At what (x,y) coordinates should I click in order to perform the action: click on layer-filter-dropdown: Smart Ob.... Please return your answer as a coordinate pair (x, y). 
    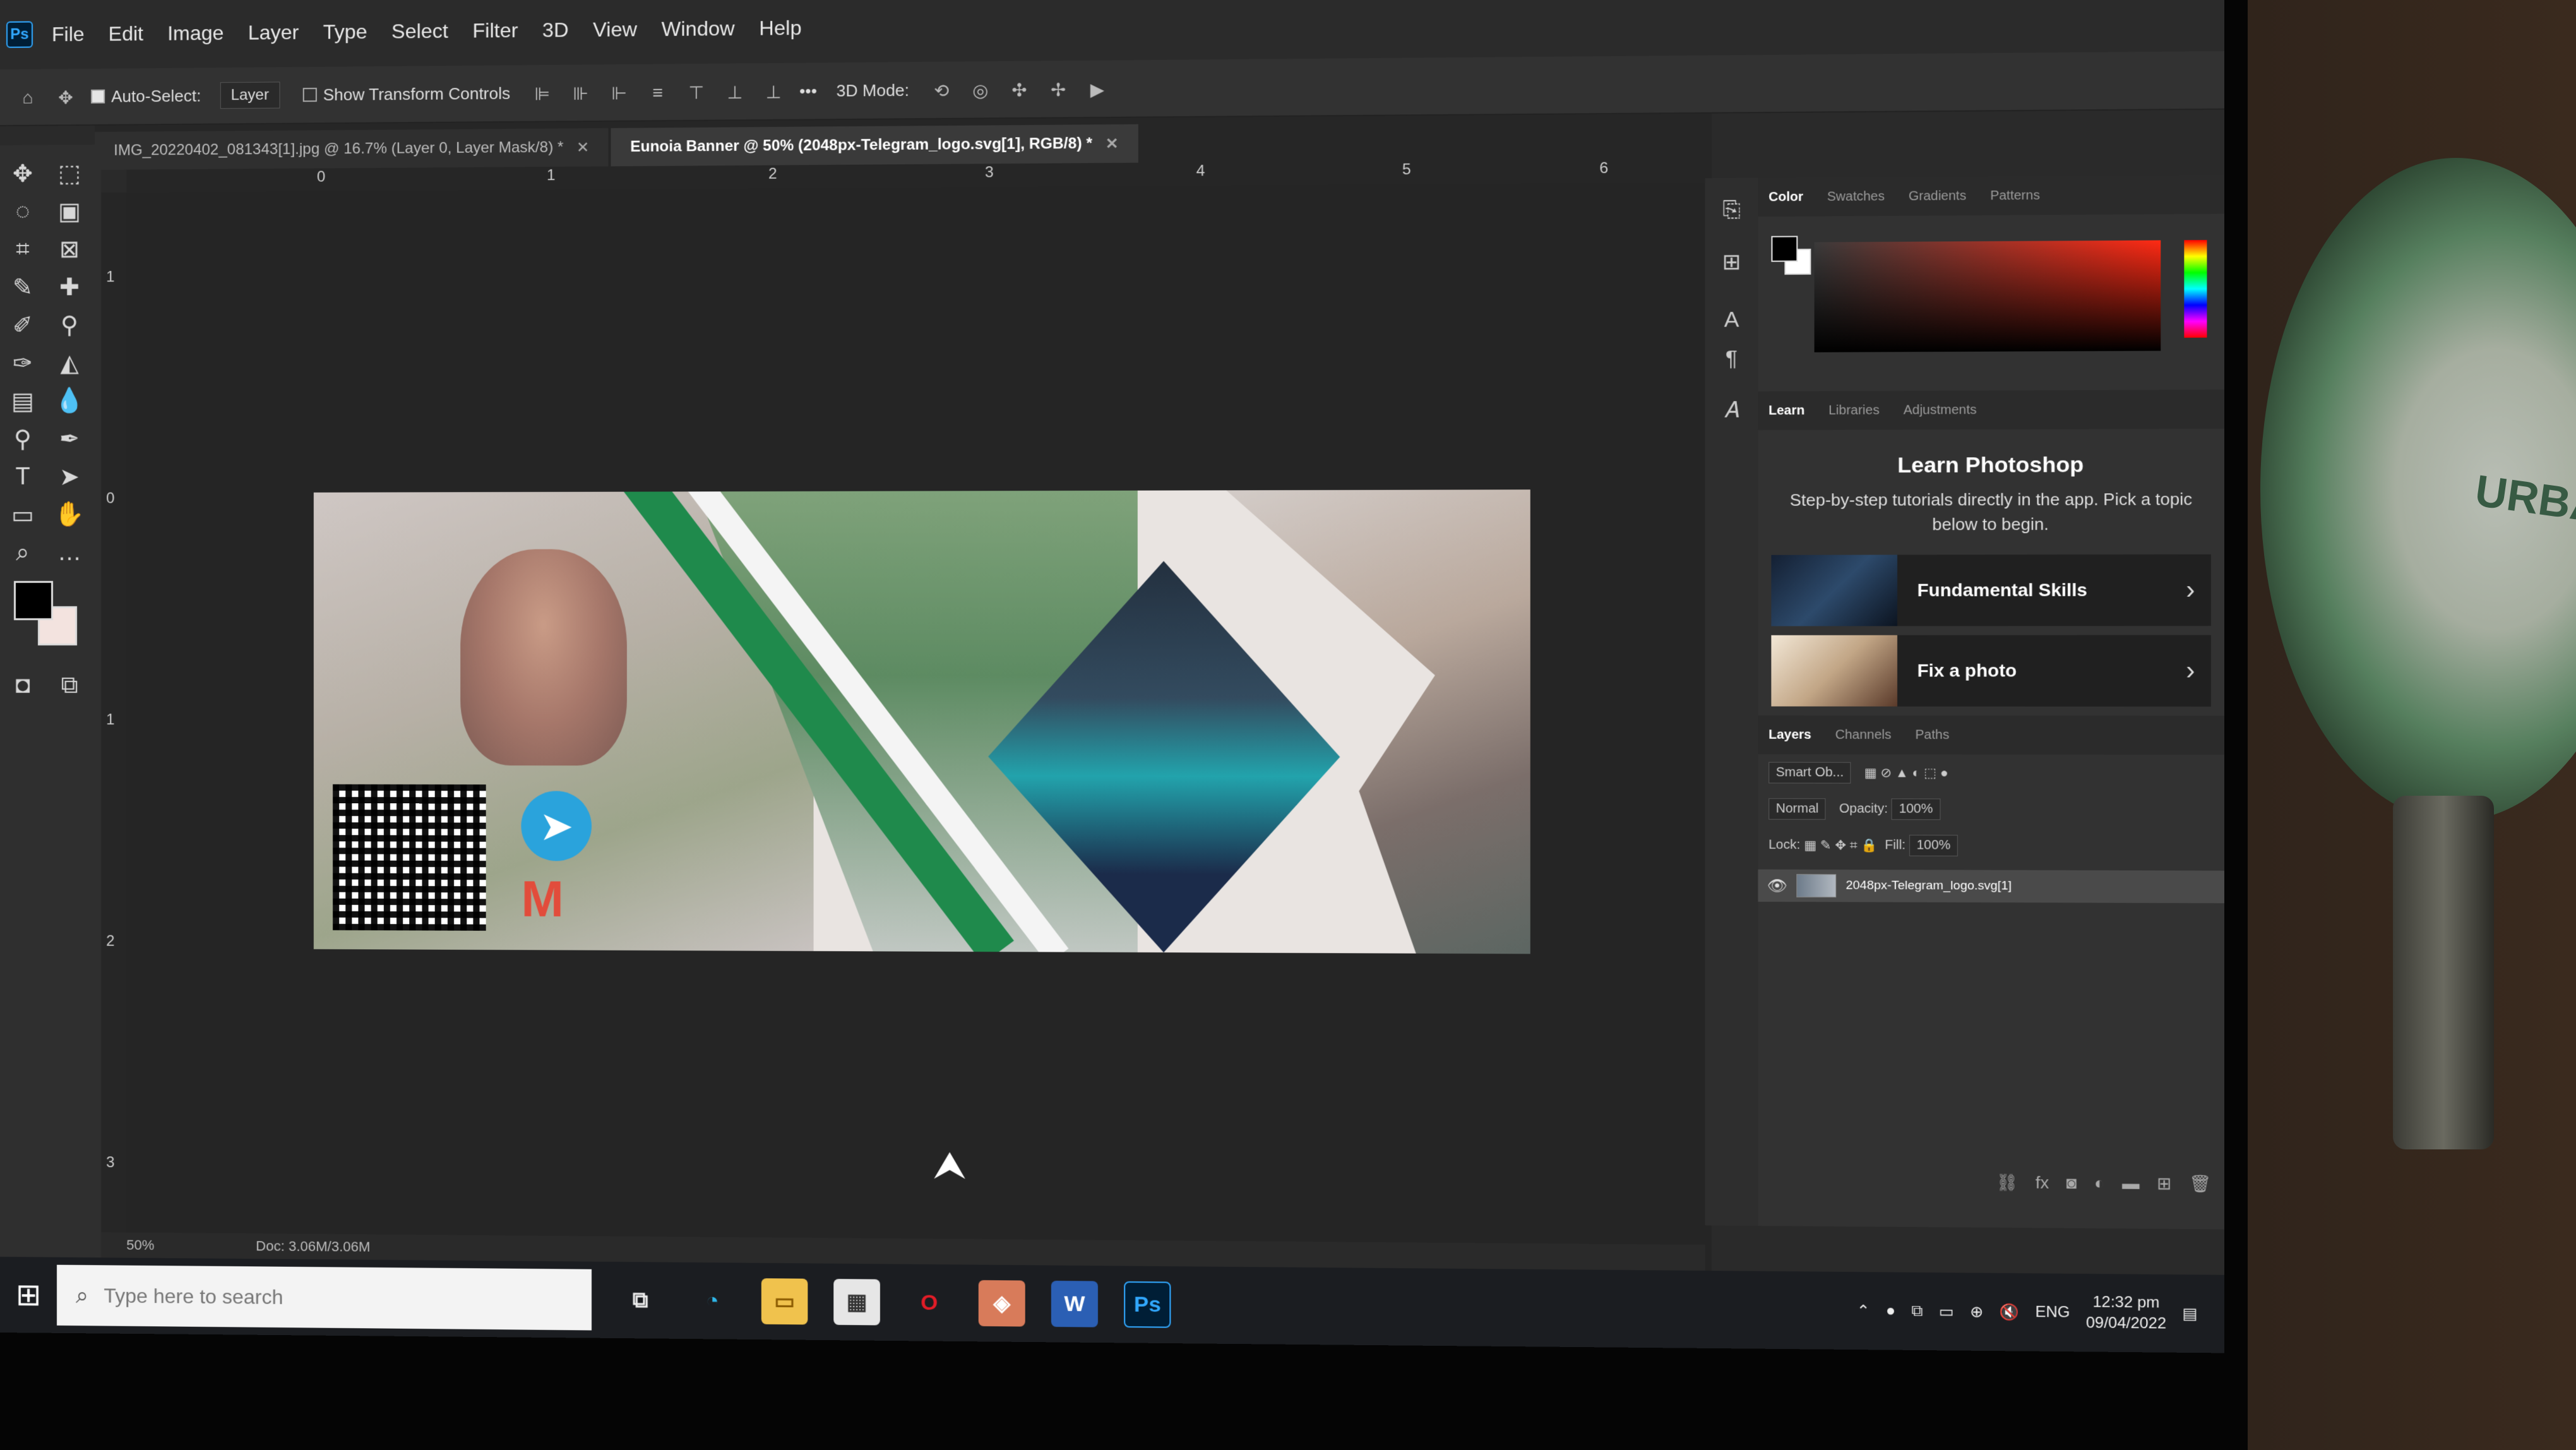
    Looking at the image, I should click on (1809, 773).